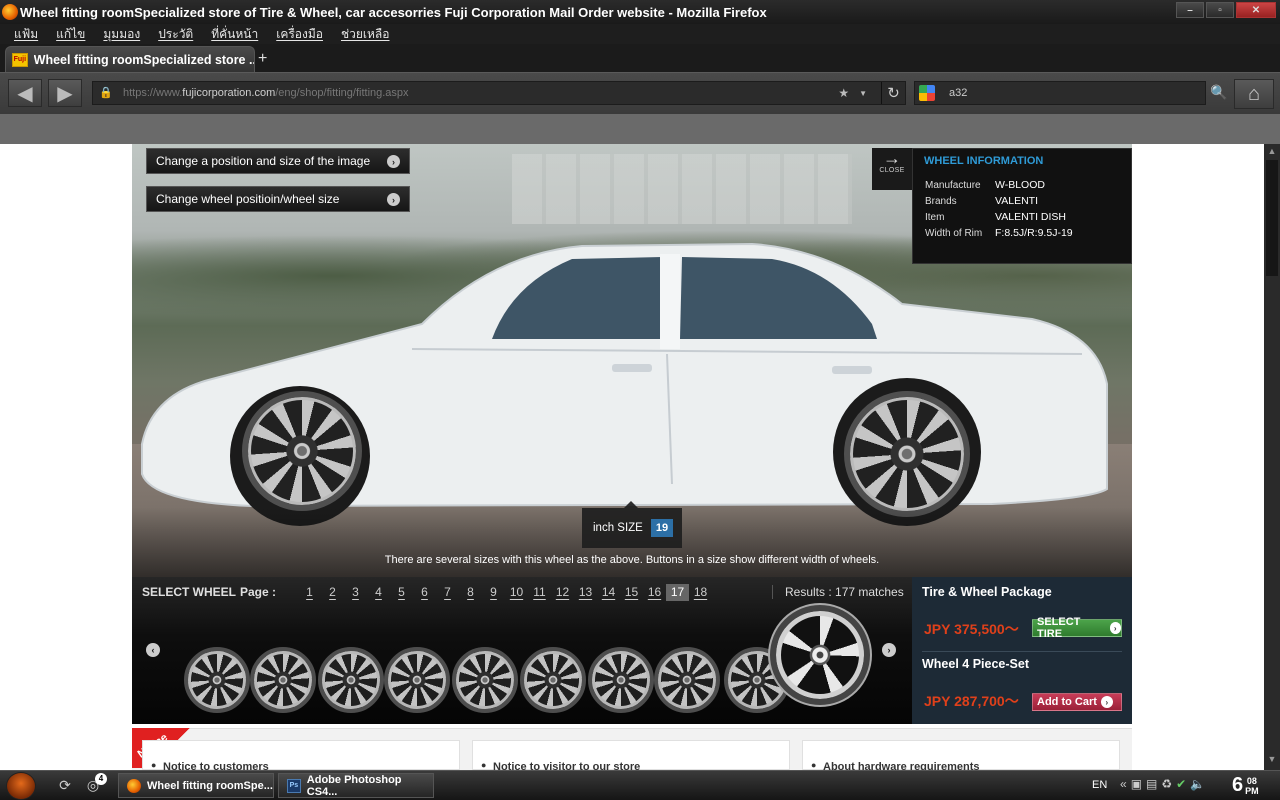 The height and width of the screenshot is (800, 1280). What do you see at coordinates (935, 217) in the screenshot?
I see `info-key: Item` at bounding box center [935, 217].